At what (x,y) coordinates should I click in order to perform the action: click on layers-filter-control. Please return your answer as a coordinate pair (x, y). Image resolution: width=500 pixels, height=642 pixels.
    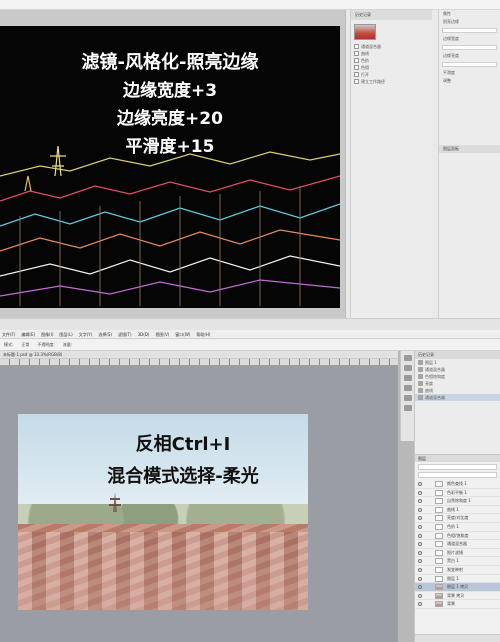
    Looking at the image, I should click on (457, 467).